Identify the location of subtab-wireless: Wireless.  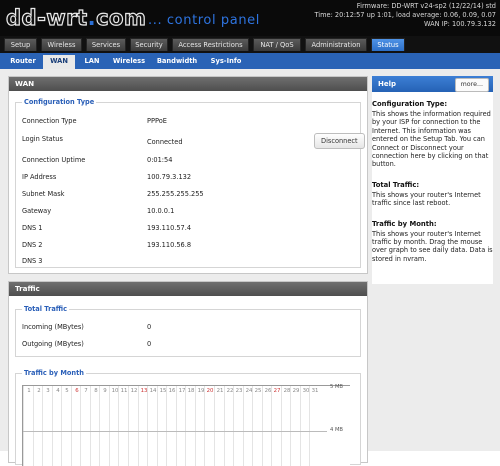
(129, 62).